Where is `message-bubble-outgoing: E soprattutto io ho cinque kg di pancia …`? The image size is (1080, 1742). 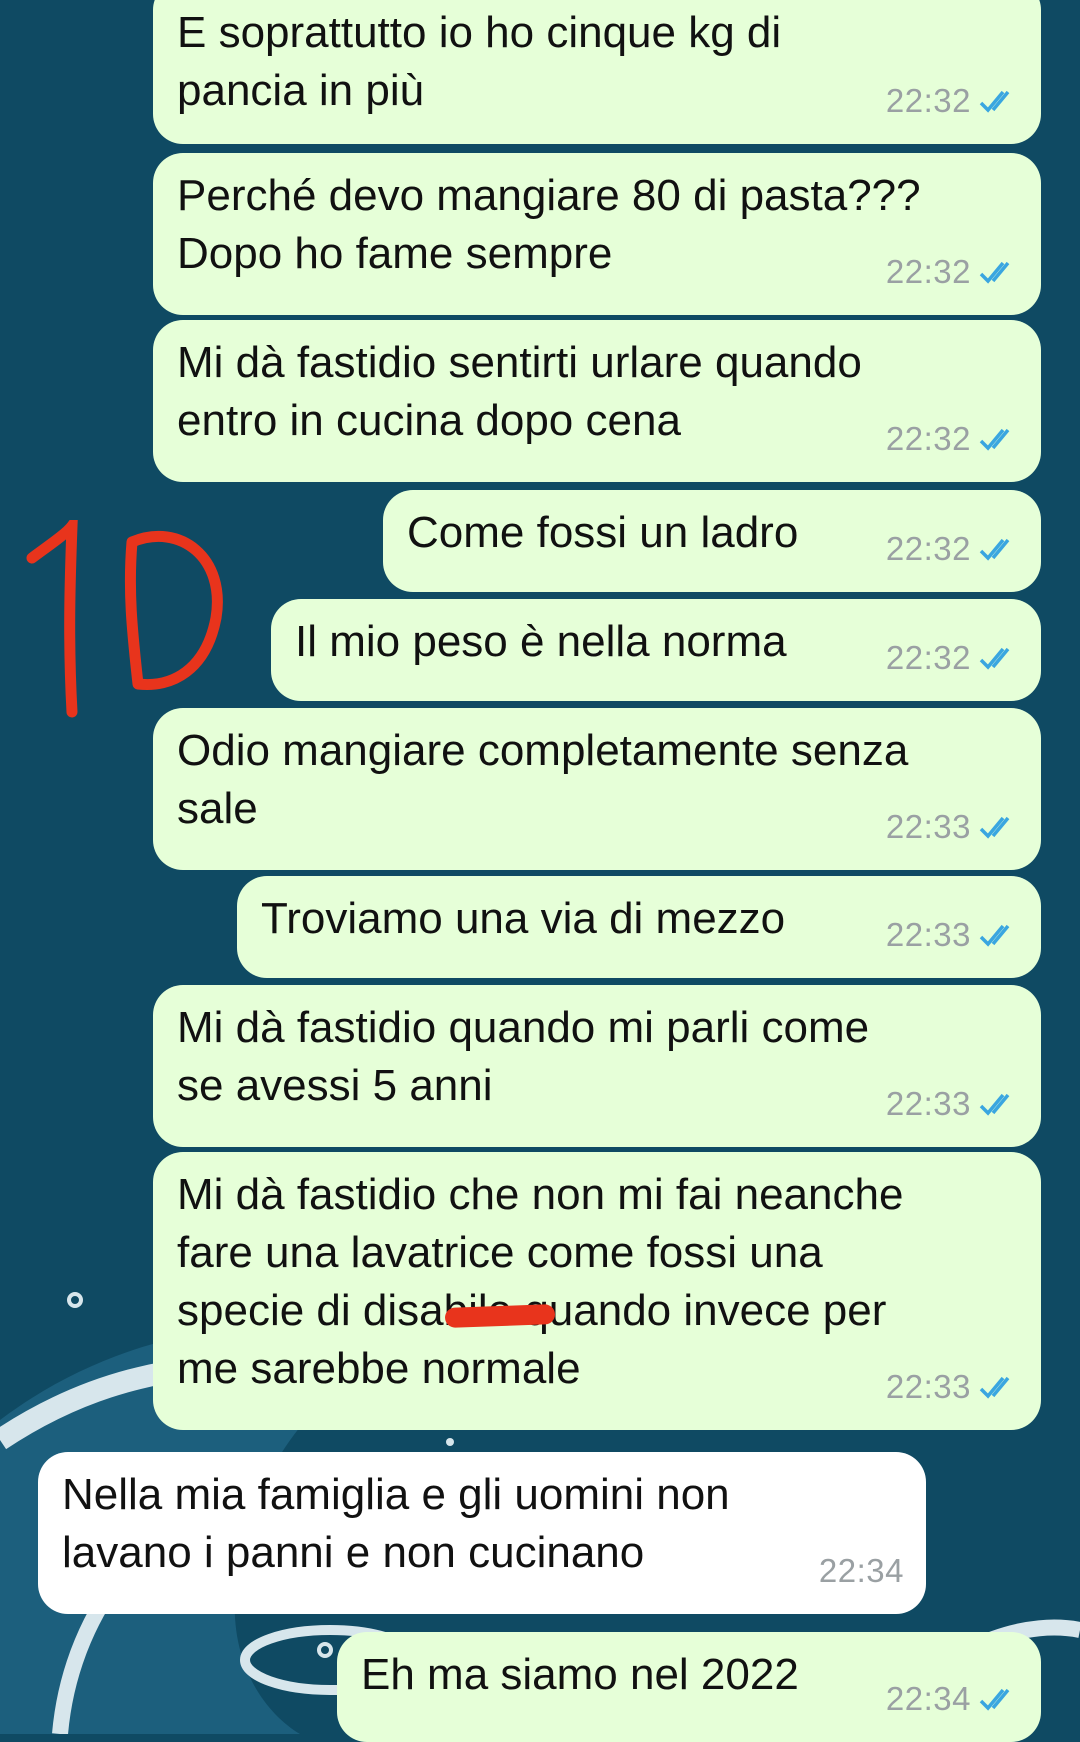
message-bubble-outgoing: E soprattutto io ho cinque kg di pancia … is located at coordinates (597, 72).